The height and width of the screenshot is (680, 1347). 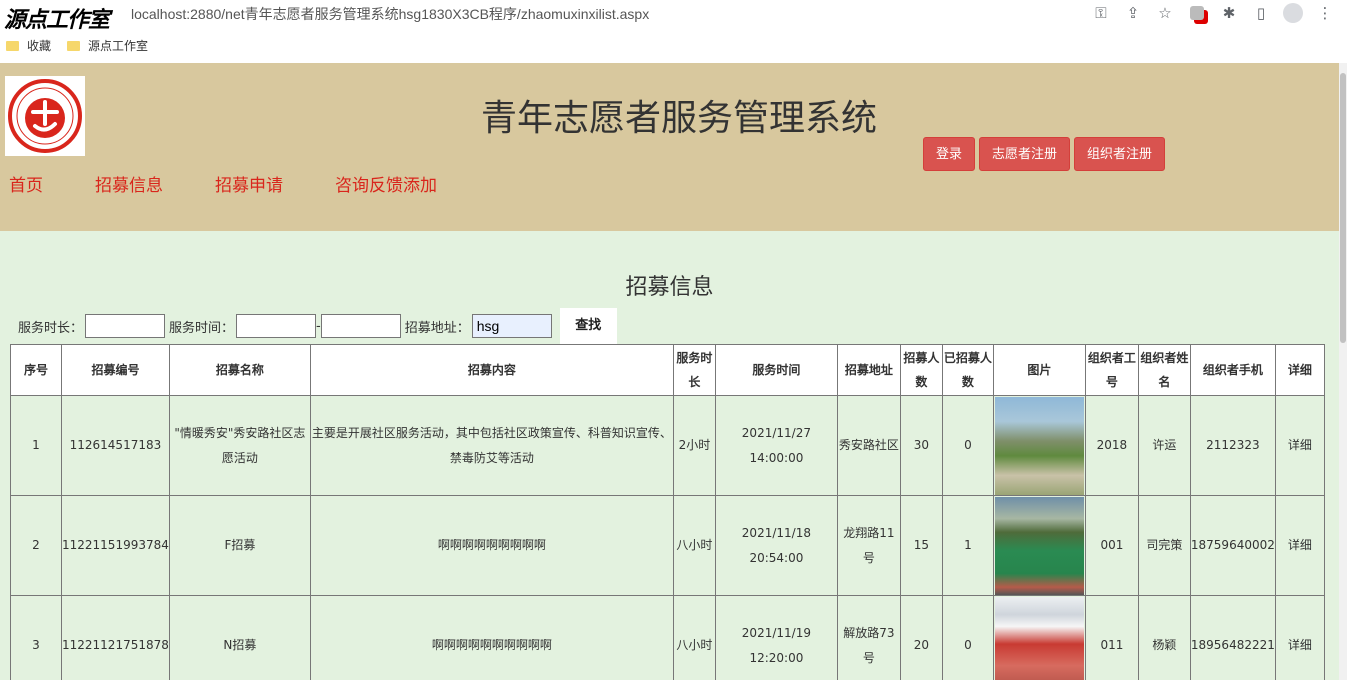 What do you see at coordinates (36, 637) in the screenshot?
I see `cell-no: 3` at bounding box center [36, 637].